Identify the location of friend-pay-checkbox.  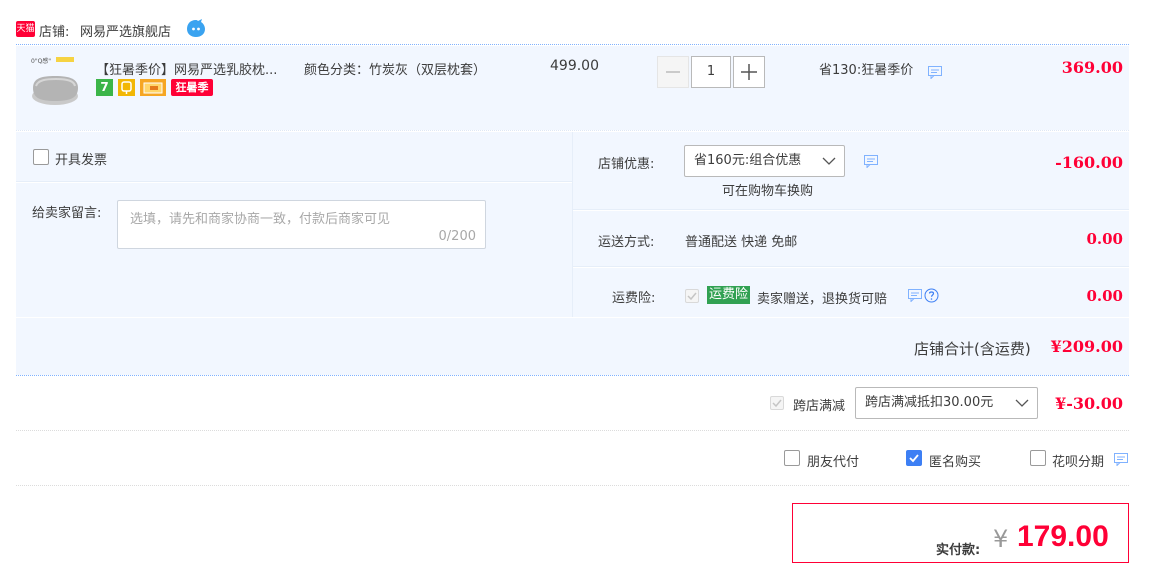
(792, 458).